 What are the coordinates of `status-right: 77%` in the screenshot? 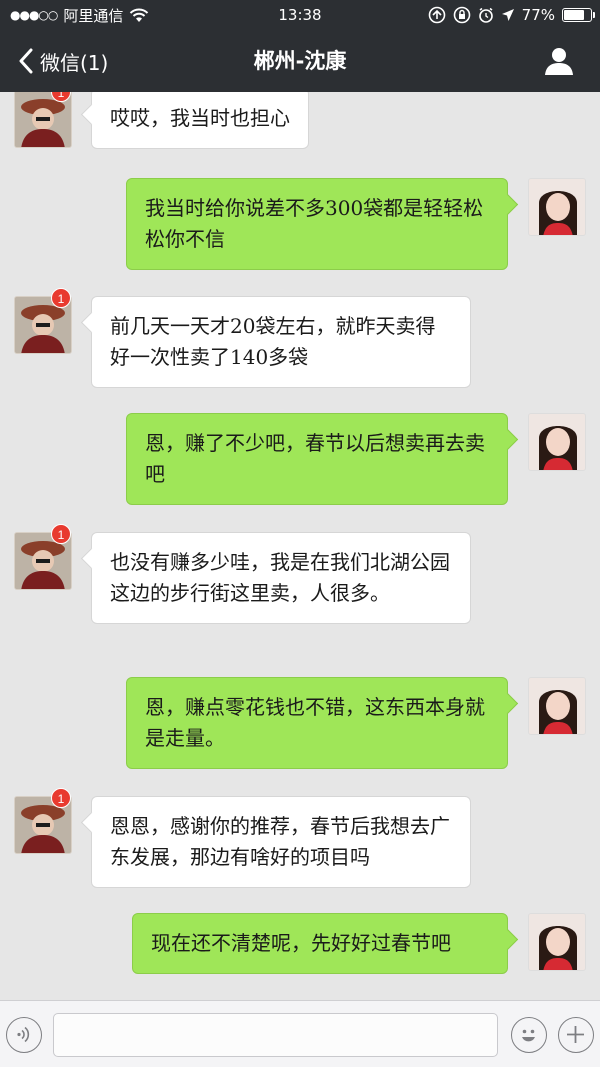 It's located at (511, 15).